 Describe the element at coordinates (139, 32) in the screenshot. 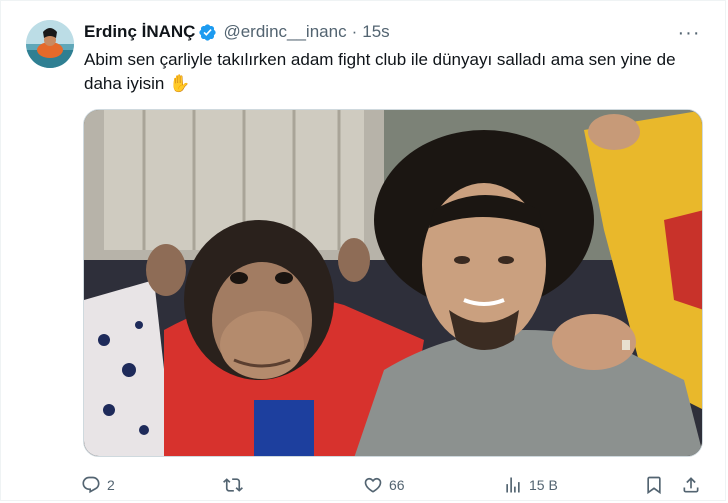

I see `display-name: Erdinç İNANÇ` at that location.